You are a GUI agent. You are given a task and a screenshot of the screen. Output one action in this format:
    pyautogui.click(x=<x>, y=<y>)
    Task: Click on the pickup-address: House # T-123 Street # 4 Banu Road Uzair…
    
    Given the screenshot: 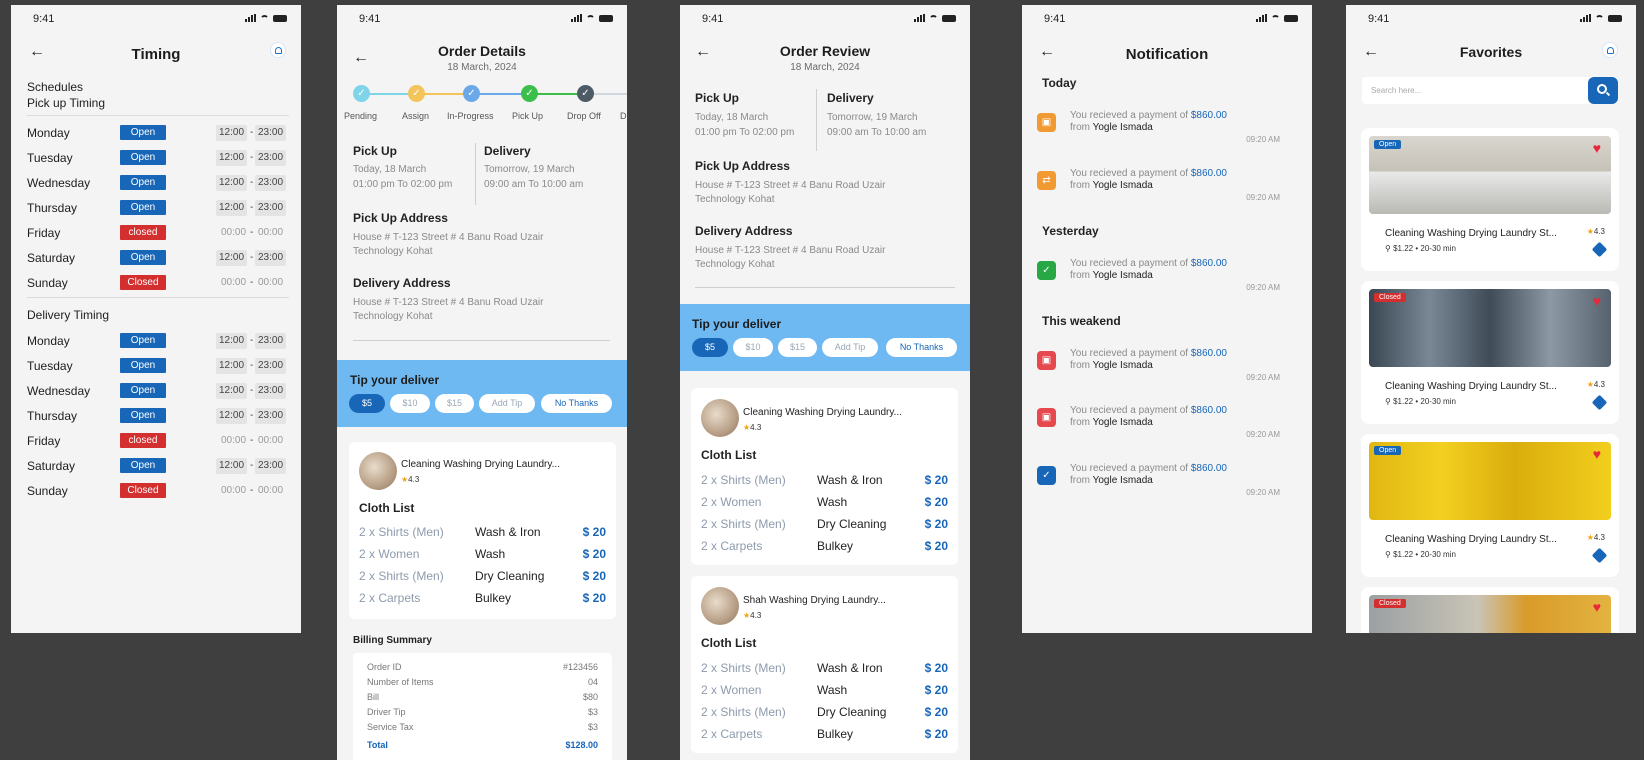 What is the action you would take?
    pyautogui.click(x=790, y=192)
    